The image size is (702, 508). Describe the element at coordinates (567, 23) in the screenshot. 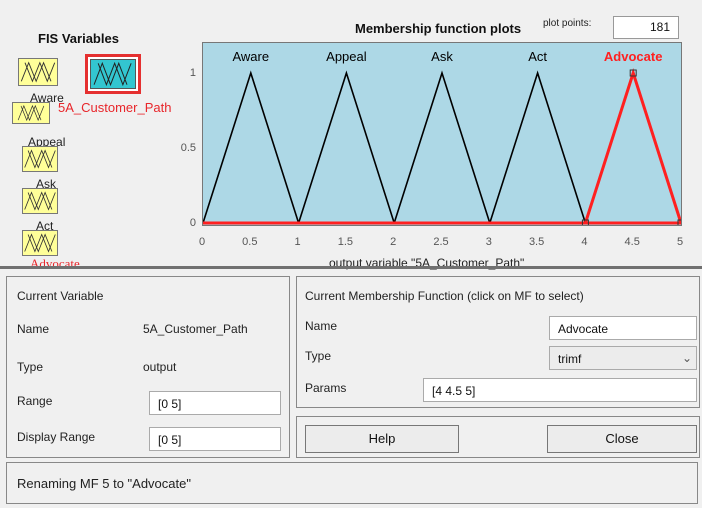

I see `plot-points-label: plot points:` at that location.